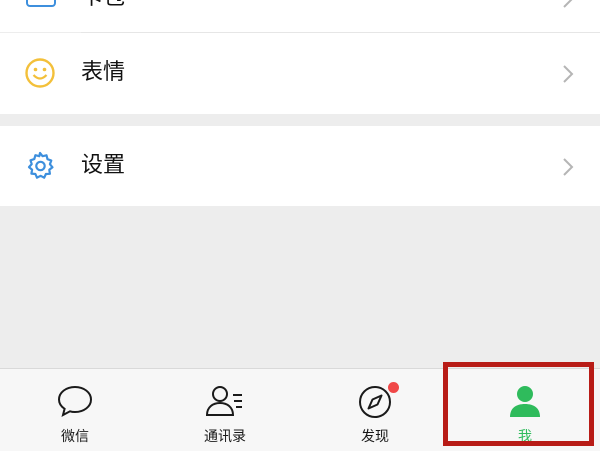 Image resolution: width=600 pixels, height=451 pixels. I want to click on tab-label: 通讯录, so click(225, 437).